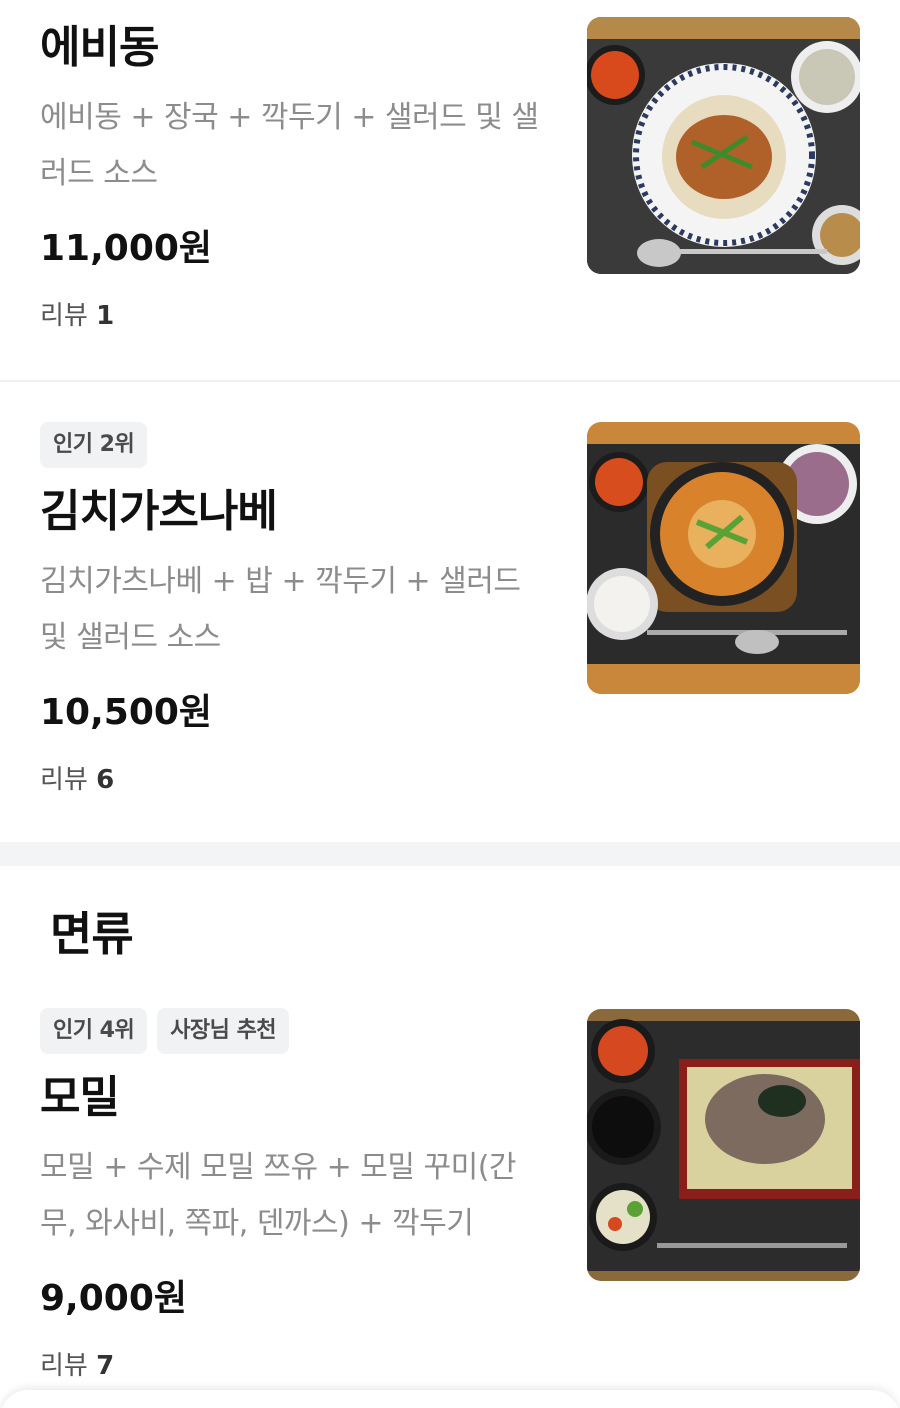  I want to click on menu-item-review: 리뷰 7, so click(295, 1366).